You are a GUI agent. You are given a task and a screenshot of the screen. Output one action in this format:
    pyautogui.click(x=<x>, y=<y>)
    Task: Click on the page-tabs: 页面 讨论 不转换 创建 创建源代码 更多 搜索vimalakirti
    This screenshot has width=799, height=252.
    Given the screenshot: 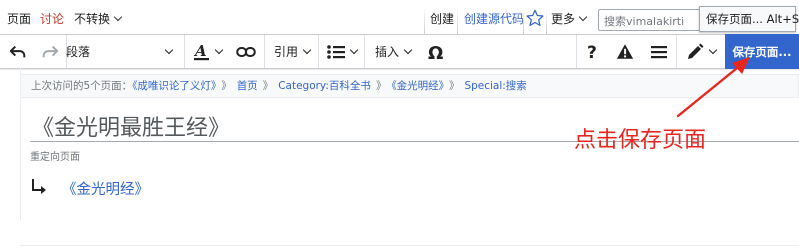 What is the action you would take?
    pyautogui.click(x=399, y=17)
    